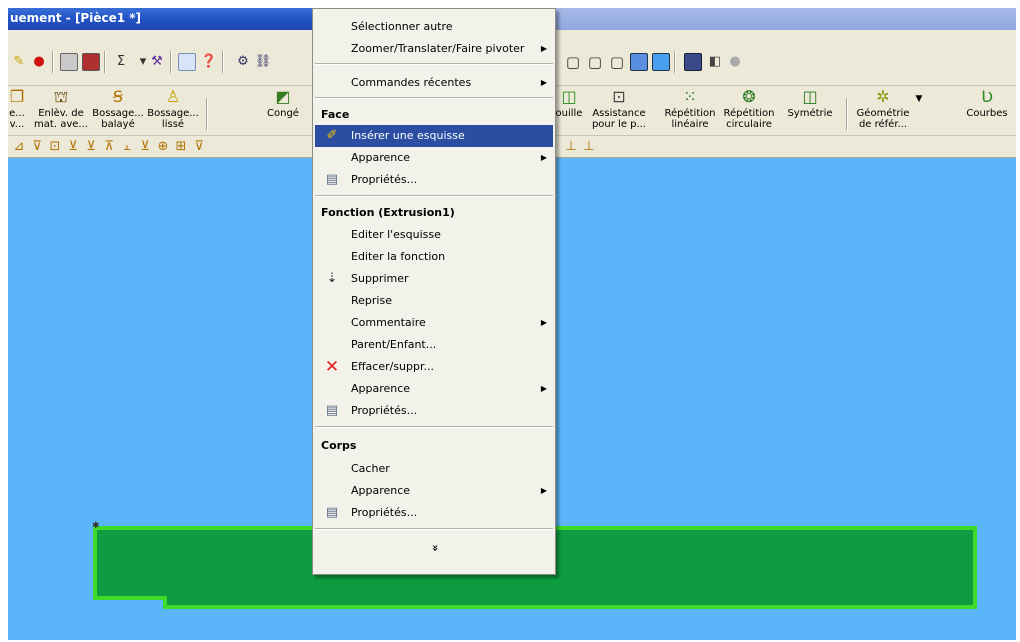 Image resolution: width=1020 pixels, height=642 pixels. What do you see at coordinates (715, 62) in the screenshot?
I see `section-view-icon: ◧` at bounding box center [715, 62].